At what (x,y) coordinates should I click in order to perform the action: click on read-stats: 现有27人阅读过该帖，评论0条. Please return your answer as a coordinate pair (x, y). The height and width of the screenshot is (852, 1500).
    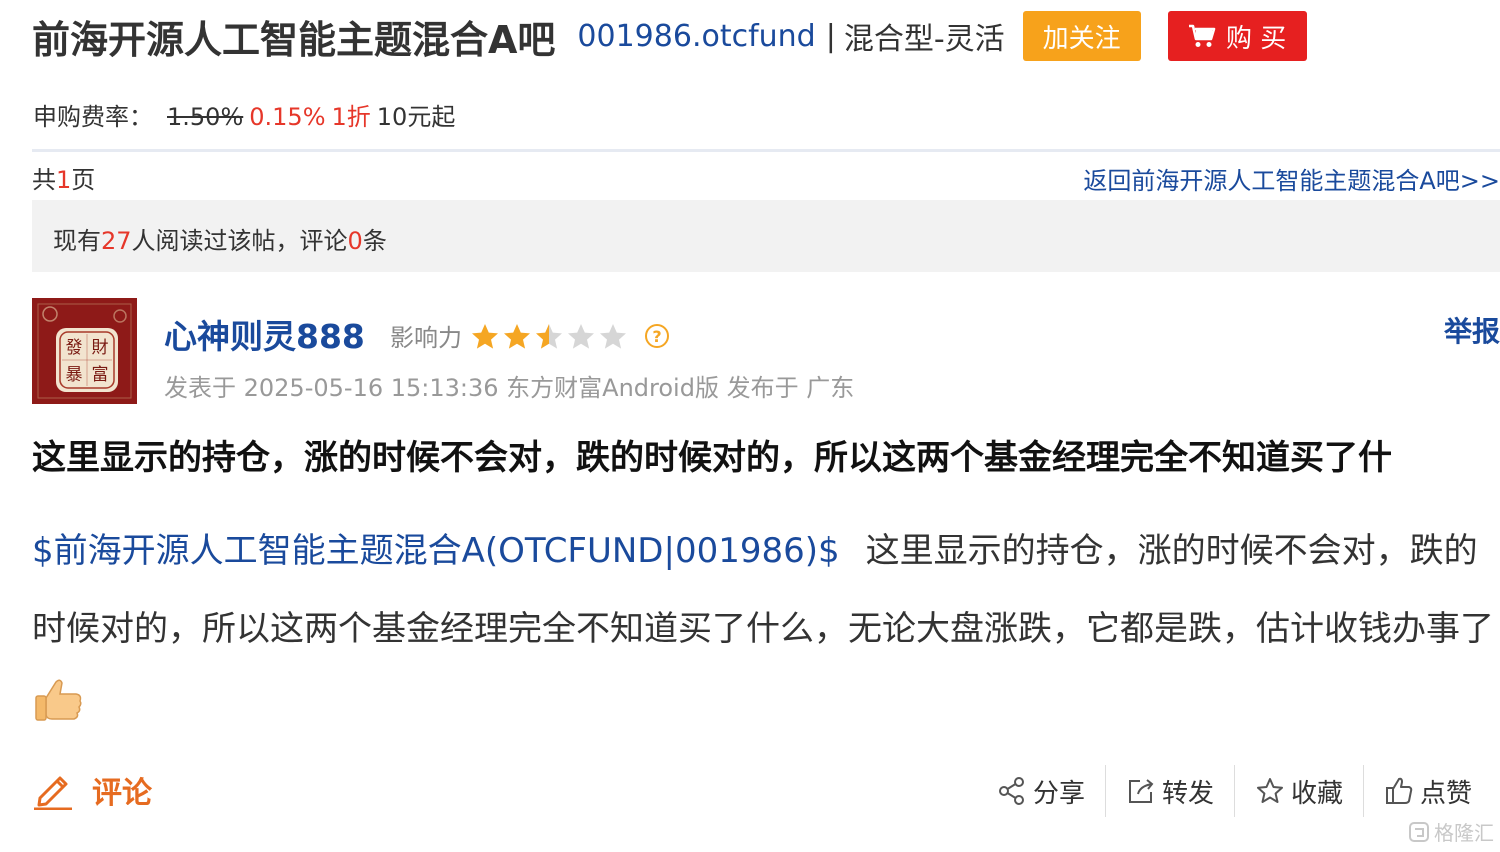
    Looking at the image, I should click on (220, 238).